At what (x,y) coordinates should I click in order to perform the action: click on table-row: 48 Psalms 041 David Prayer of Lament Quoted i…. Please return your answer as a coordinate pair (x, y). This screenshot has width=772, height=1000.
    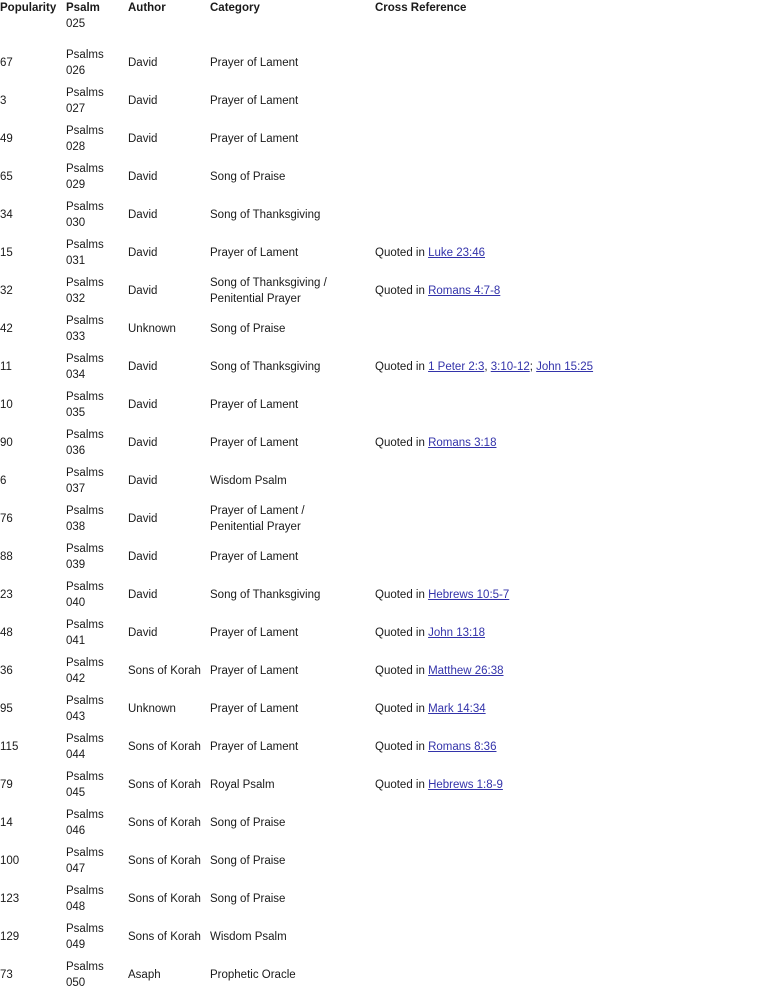
    Looking at the image, I should click on (386, 633).